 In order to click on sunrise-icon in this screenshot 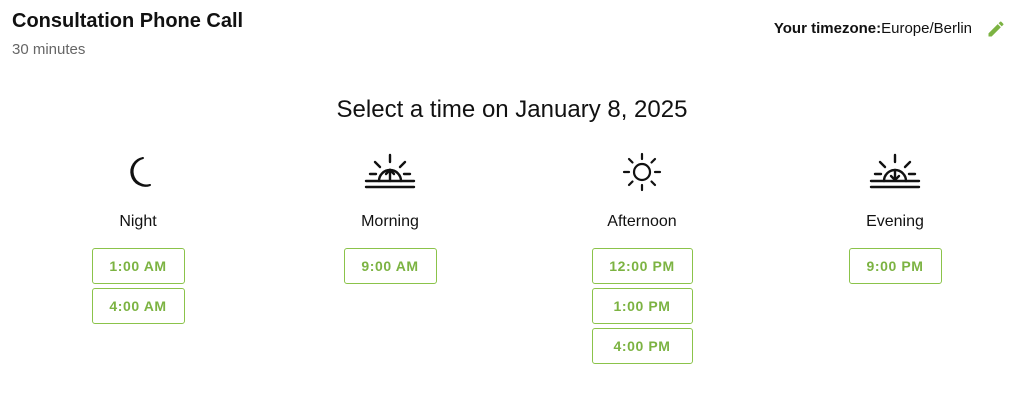, I will do `click(390, 171)`.